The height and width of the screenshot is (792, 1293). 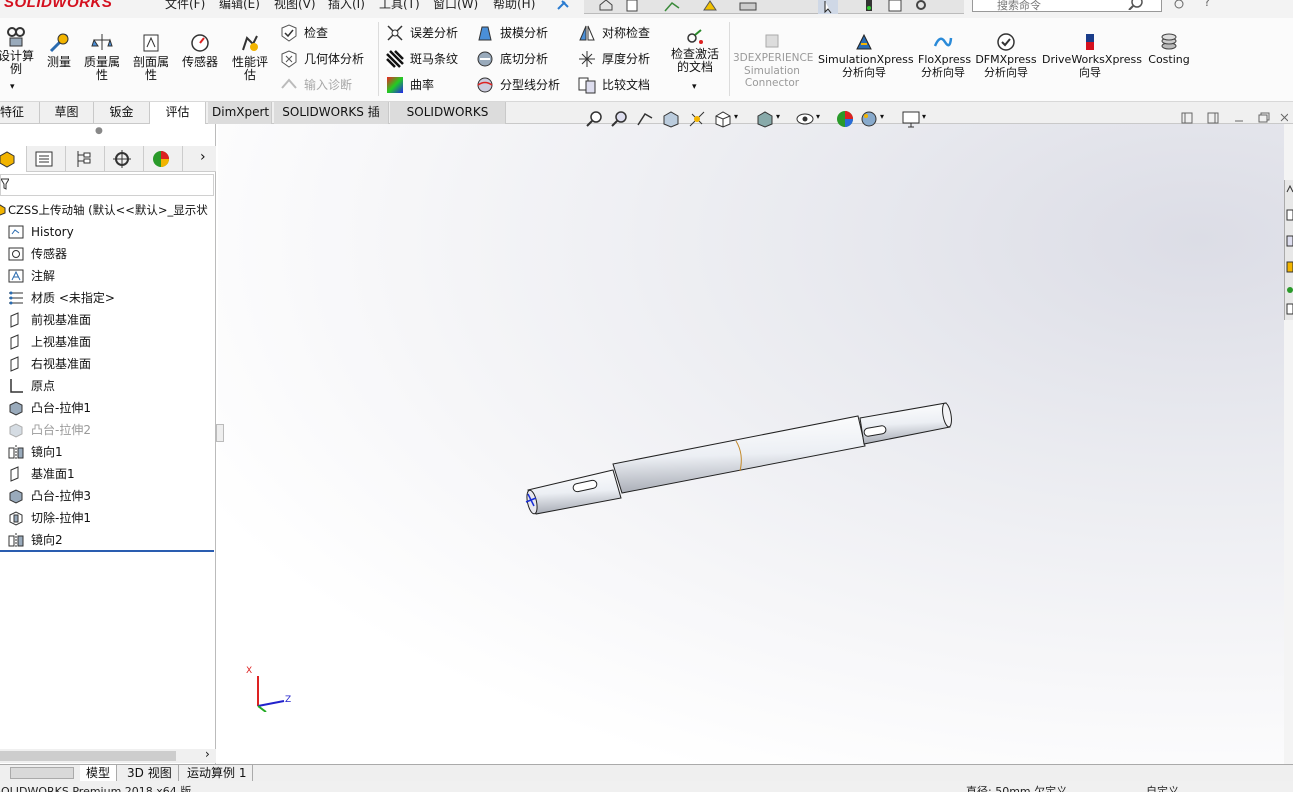 What do you see at coordinates (1264, 118) in the screenshot?
I see `maximize-icon` at bounding box center [1264, 118].